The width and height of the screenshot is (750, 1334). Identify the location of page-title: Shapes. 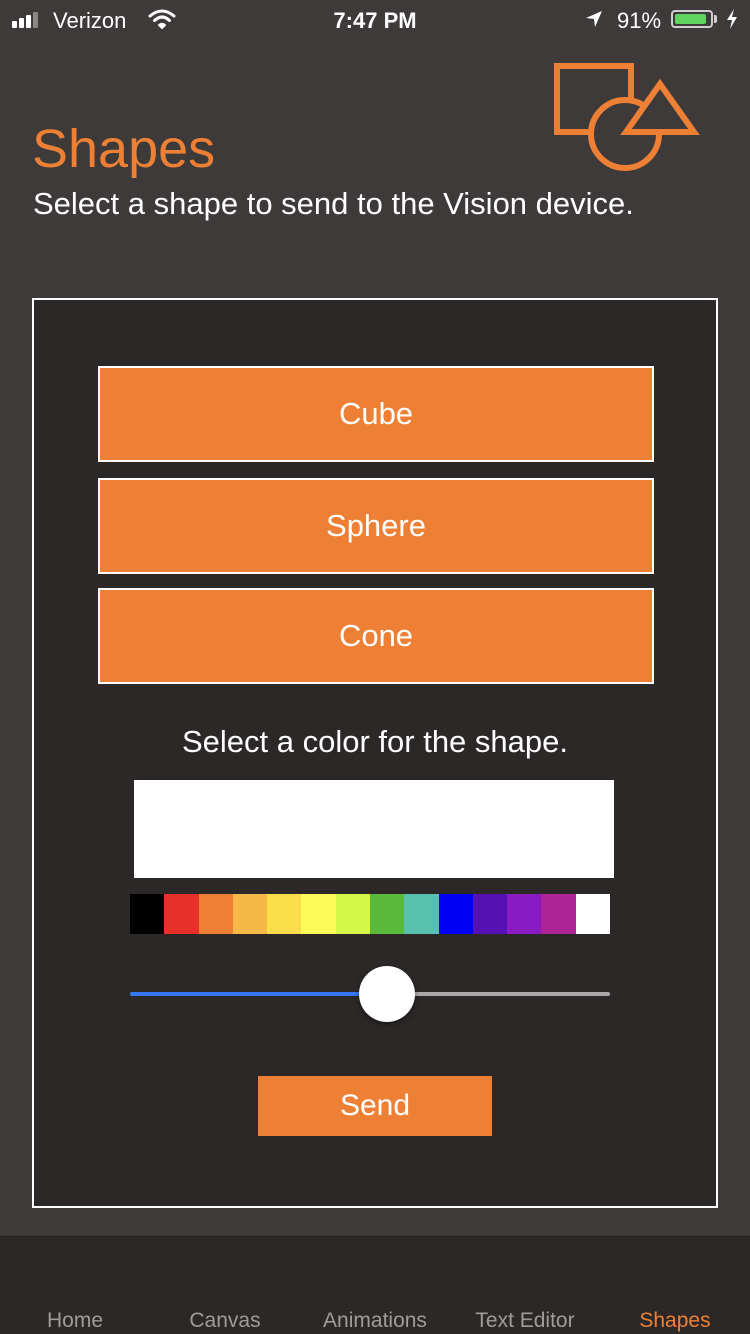
(124, 149).